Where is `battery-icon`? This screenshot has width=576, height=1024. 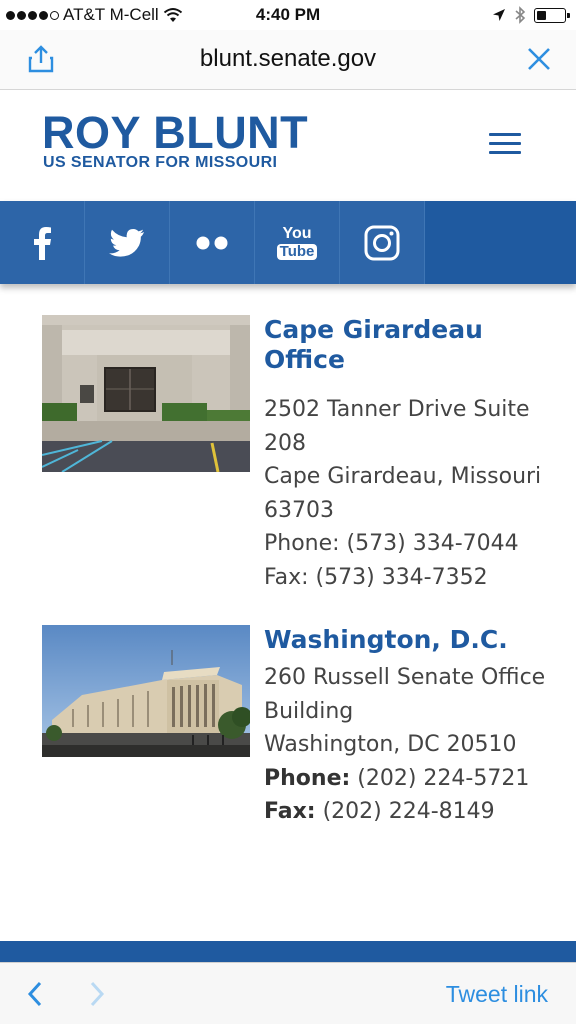
battery-icon is located at coordinates (552, 15).